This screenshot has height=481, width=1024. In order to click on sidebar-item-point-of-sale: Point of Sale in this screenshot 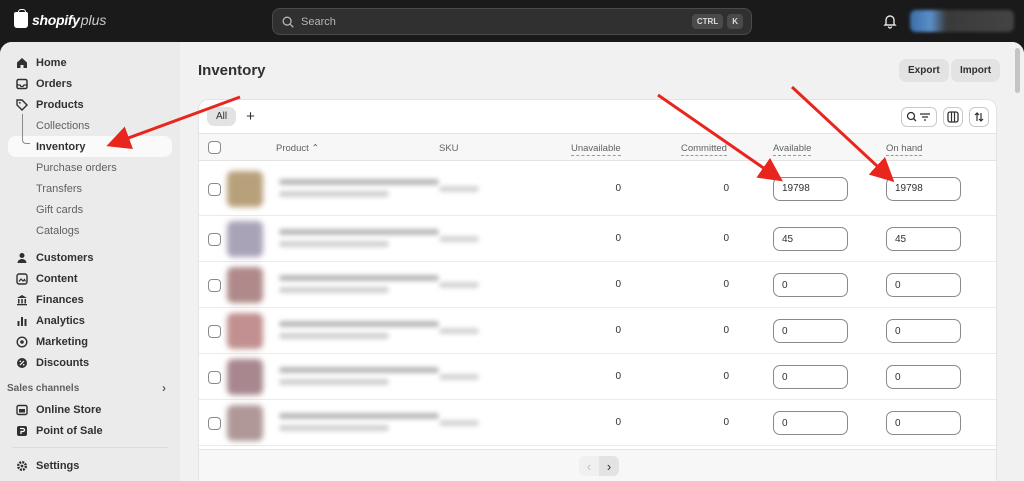, I will do `click(90, 430)`.